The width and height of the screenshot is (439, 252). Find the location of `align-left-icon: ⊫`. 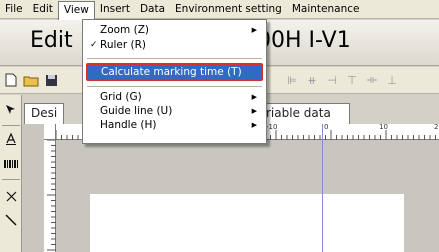

align-left-icon: ⊫ is located at coordinates (292, 80).